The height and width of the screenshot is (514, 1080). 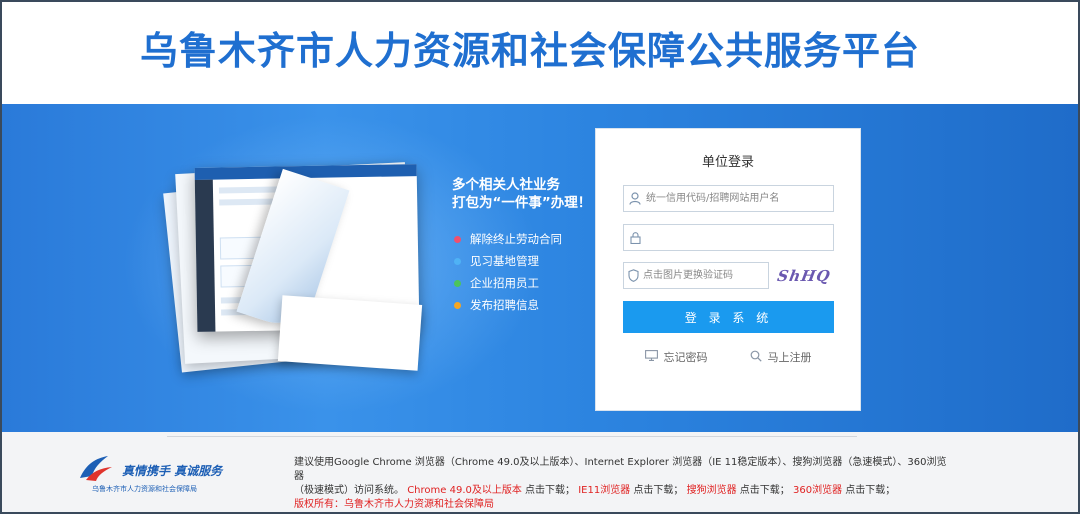 What do you see at coordinates (521, 194) in the screenshot?
I see `banner-slogan: 多个相关人社业务 打包为“一件事”办理！` at bounding box center [521, 194].